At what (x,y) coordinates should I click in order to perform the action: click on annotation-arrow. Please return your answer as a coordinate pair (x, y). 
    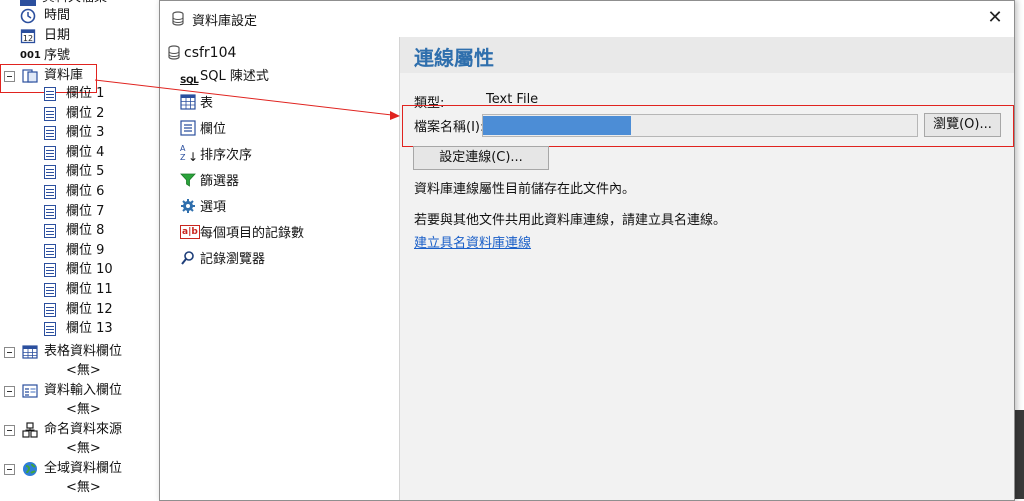
    Looking at the image, I should click on (247, 99).